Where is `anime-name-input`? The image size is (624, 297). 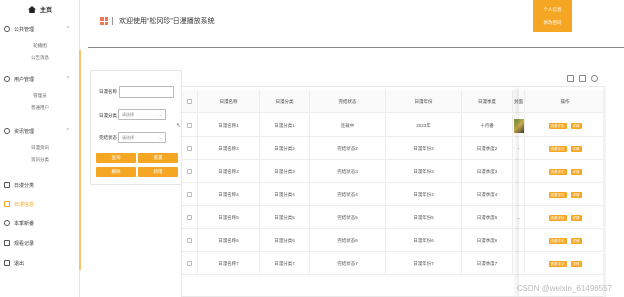 anime-name-input is located at coordinates (146, 92).